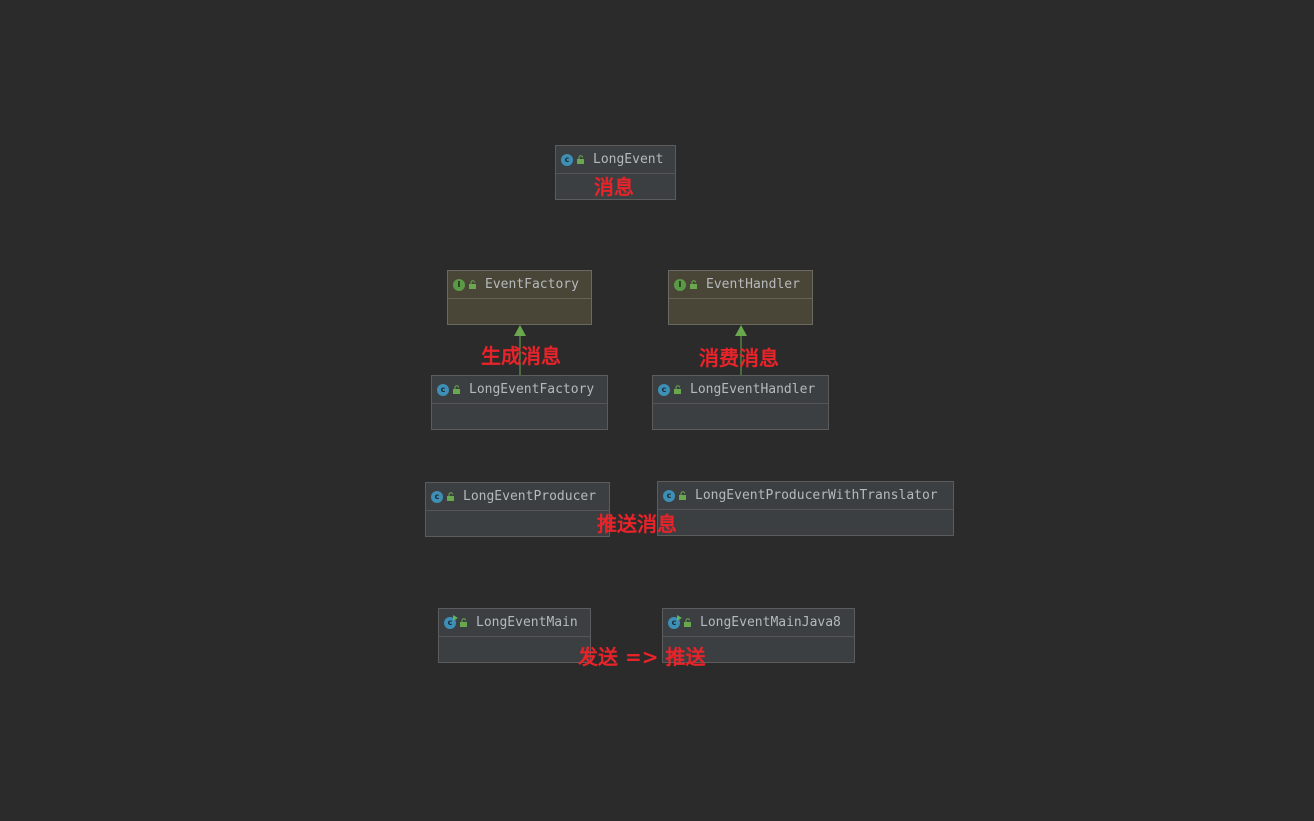  What do you see at coordinates (521, 356) in the screenshot?
I see `annotation-generate-message: 生成消息` at bounding box center [521, 356].